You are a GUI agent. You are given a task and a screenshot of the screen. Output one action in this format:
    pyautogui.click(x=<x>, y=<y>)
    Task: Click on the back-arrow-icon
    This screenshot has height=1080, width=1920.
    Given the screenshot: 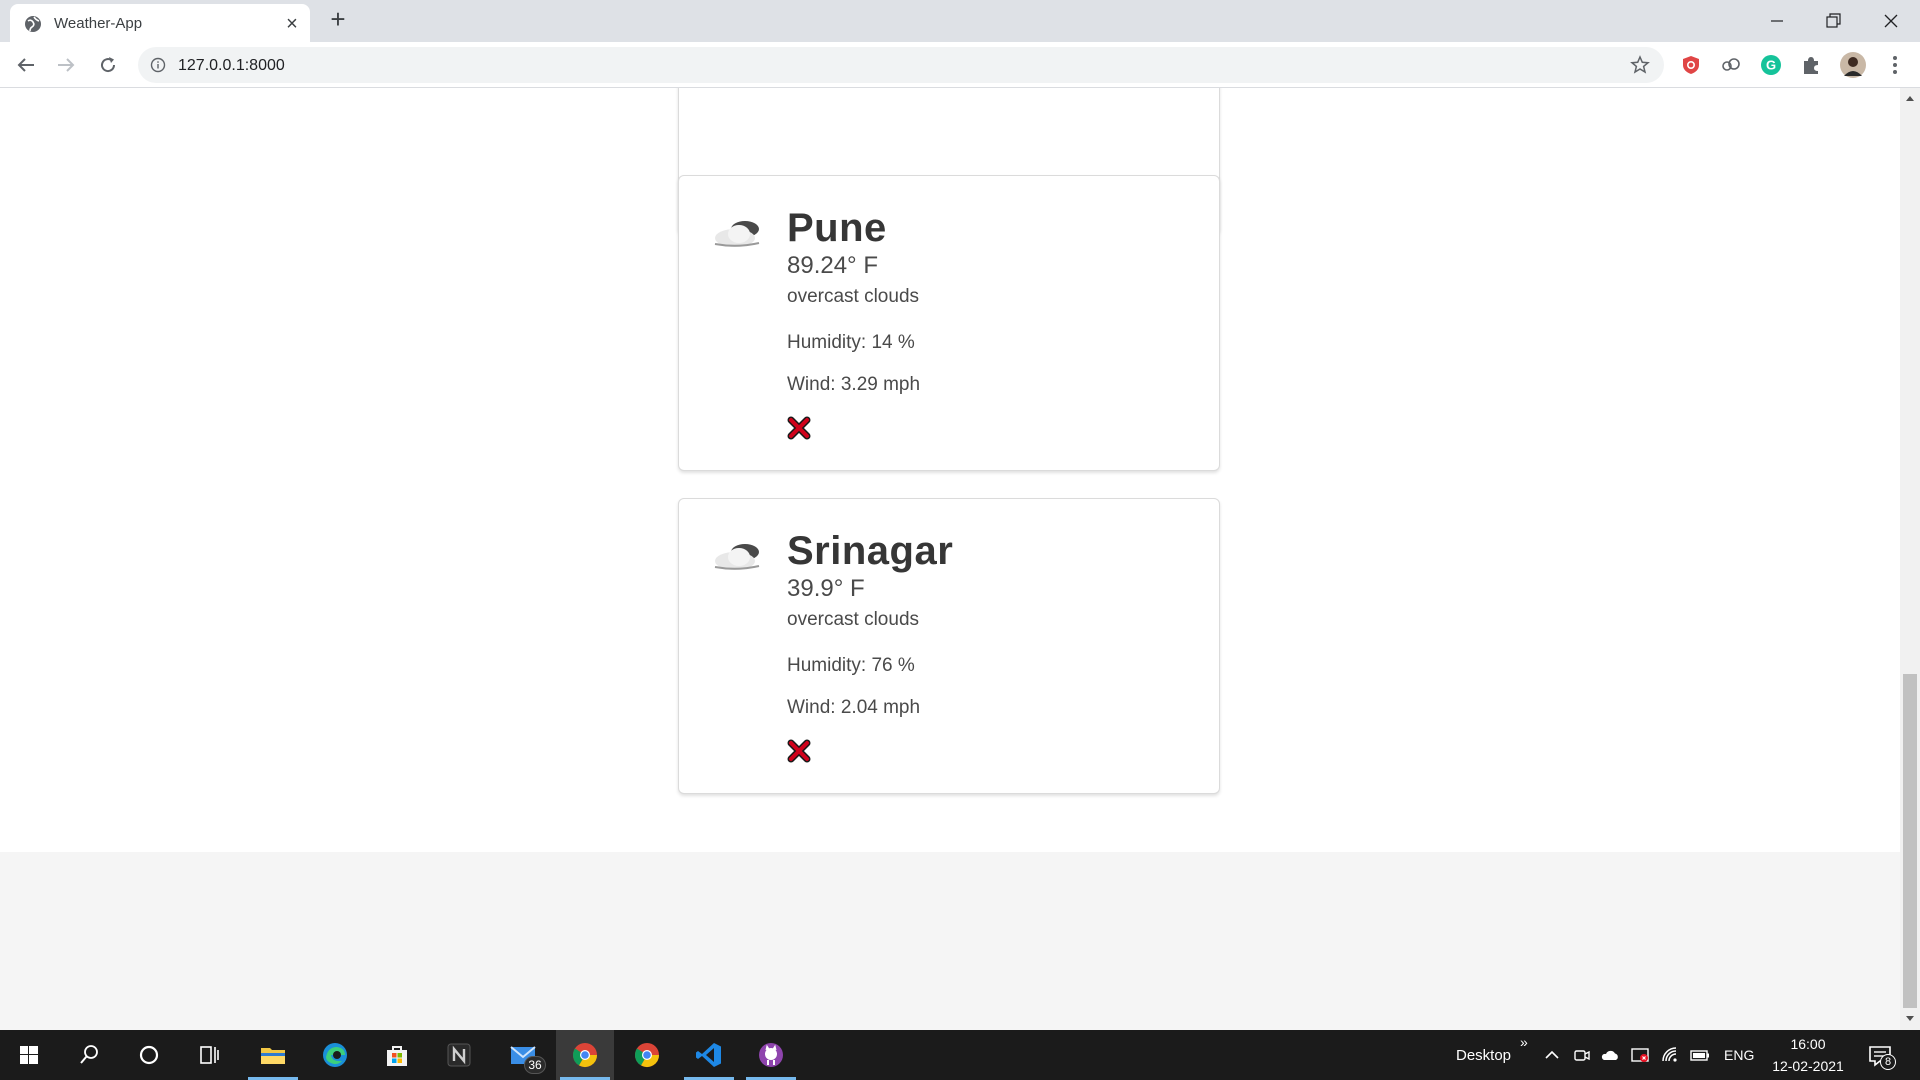 What is the action you would take?
    pyautogui.click(x=26, y=65)
    